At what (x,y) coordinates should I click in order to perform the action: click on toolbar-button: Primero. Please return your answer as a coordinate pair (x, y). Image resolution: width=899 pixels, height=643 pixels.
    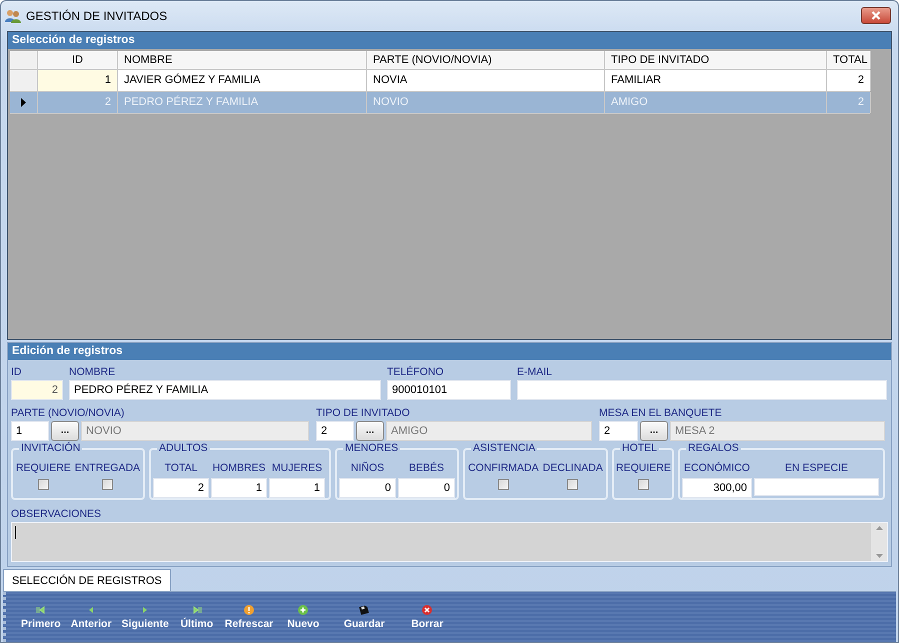
    Looking at the image, I should click on (41, 617).